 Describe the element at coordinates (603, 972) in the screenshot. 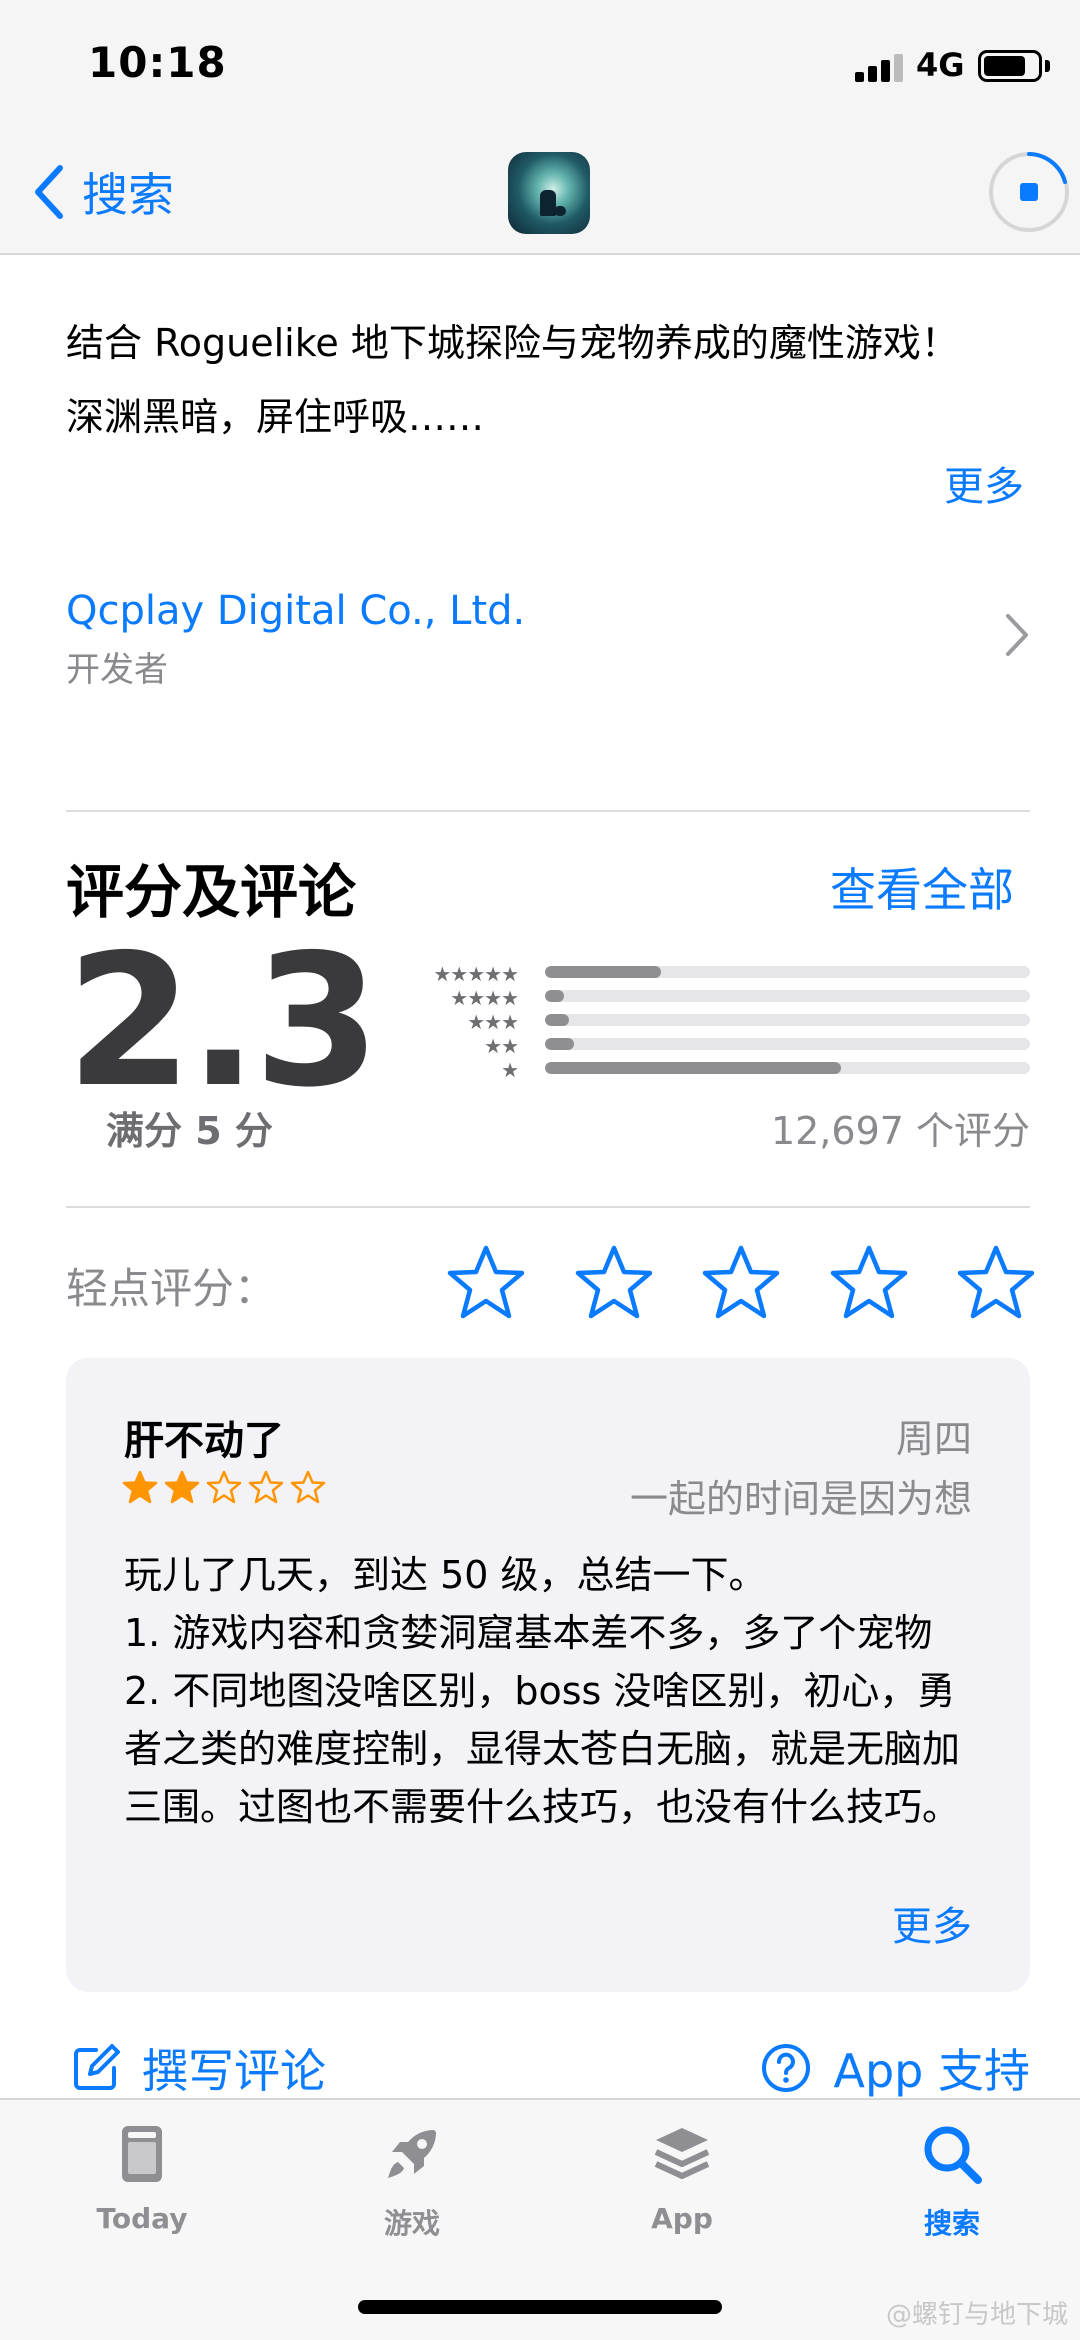

I see `rating-bar-5-fill` at that location.